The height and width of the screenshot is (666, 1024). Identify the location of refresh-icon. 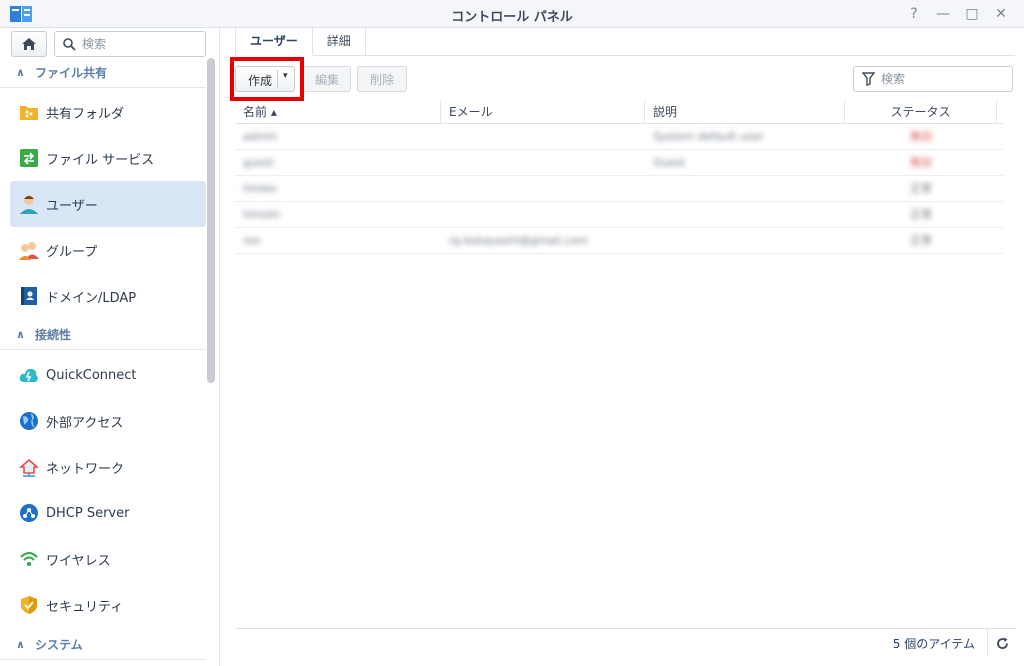
(1002, 643).